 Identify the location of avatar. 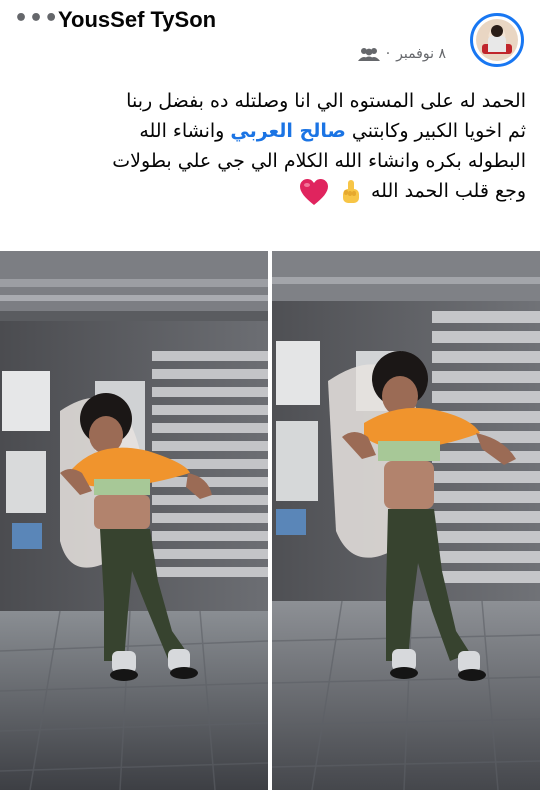
(497, 40).